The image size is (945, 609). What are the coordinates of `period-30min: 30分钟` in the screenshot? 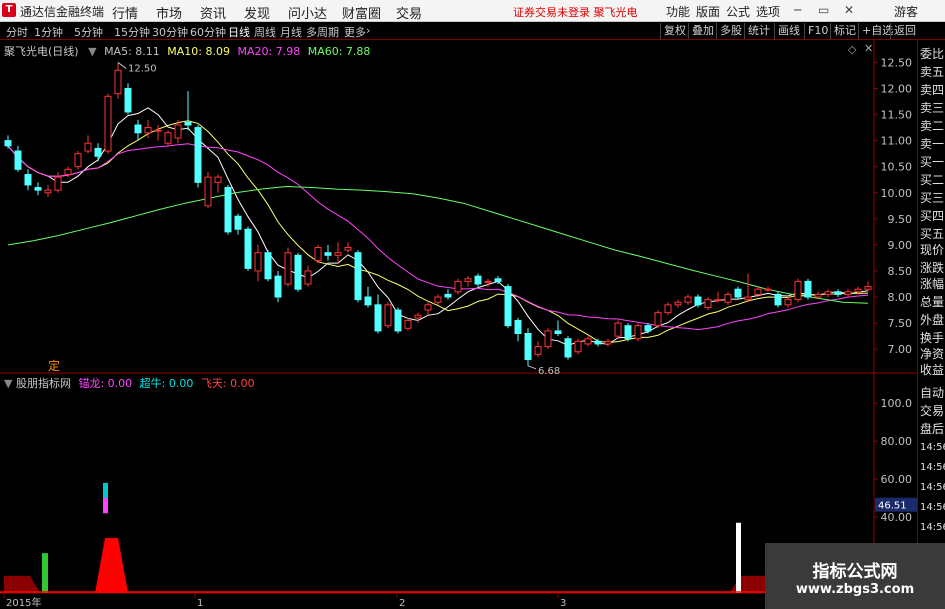 It's located at (170, 32).